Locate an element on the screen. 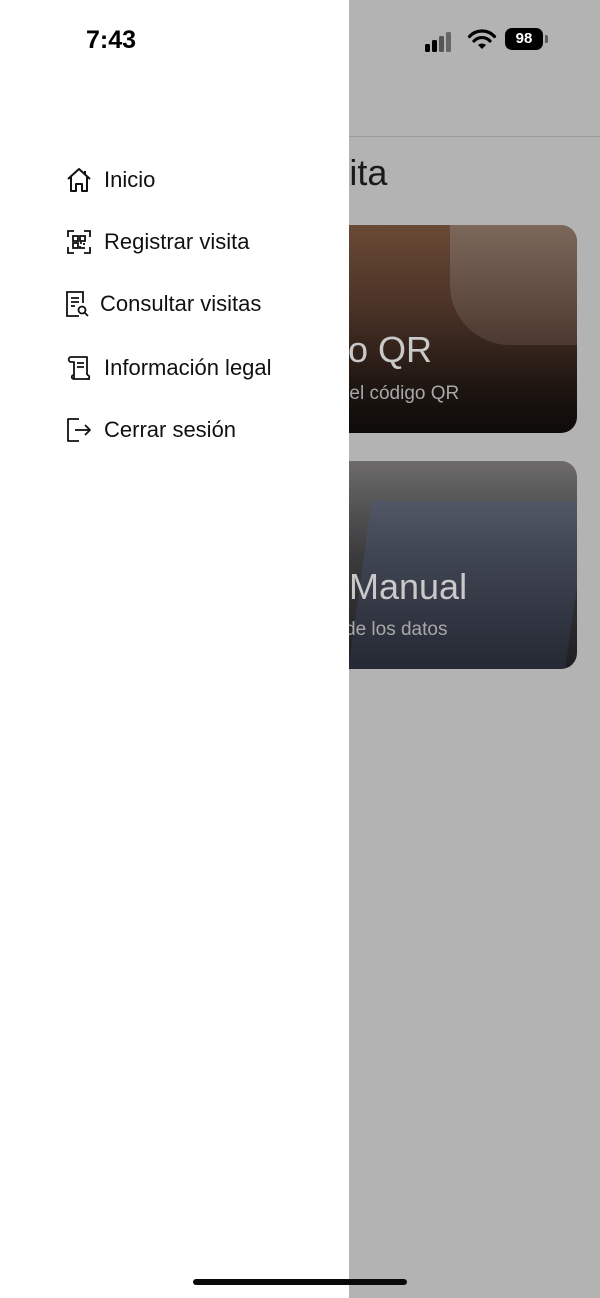 This screenshot has width=600, height=1298. battery-indicator: 98 is located at coordinates (524, 39).